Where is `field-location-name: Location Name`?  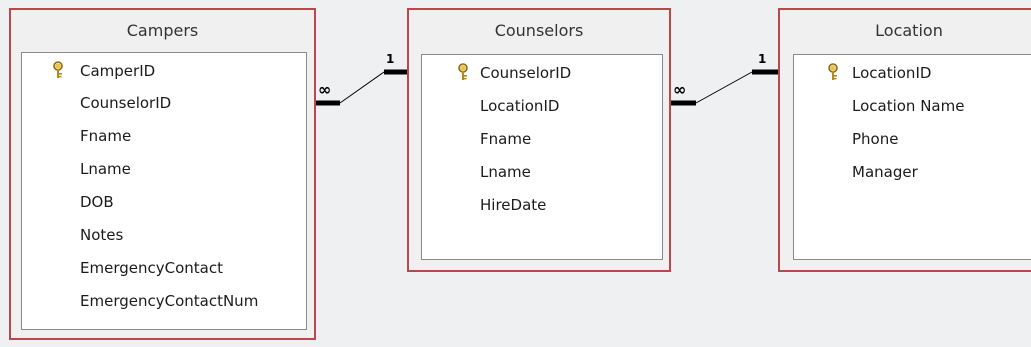
field-location-name: Location Name is located at coordinates (908, 106).